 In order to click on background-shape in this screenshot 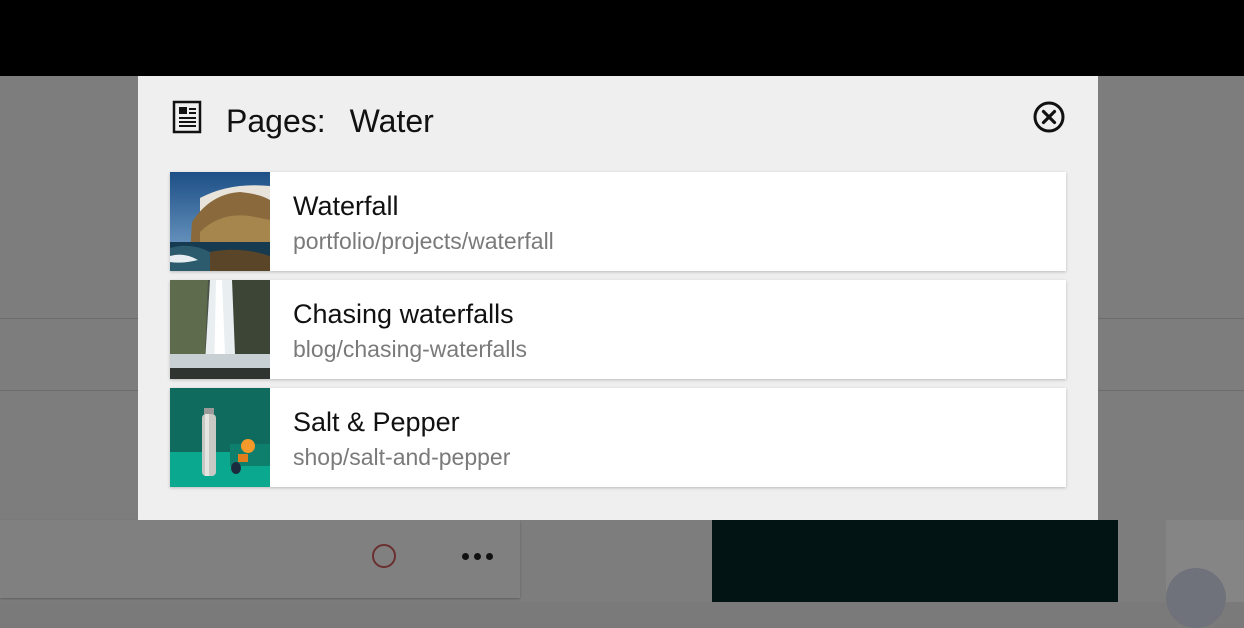, I will do `click(1196, 598)`.